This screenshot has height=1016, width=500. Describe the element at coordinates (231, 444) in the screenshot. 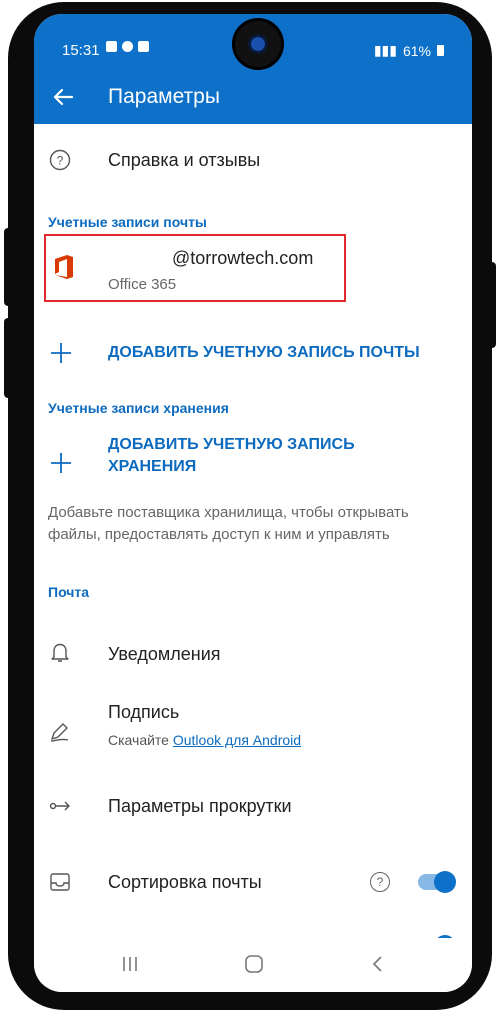

I see `add-storage-line1: ДОБАВИТЬ УЧЕТНУЮ ЗАПИСЬ` at that location.